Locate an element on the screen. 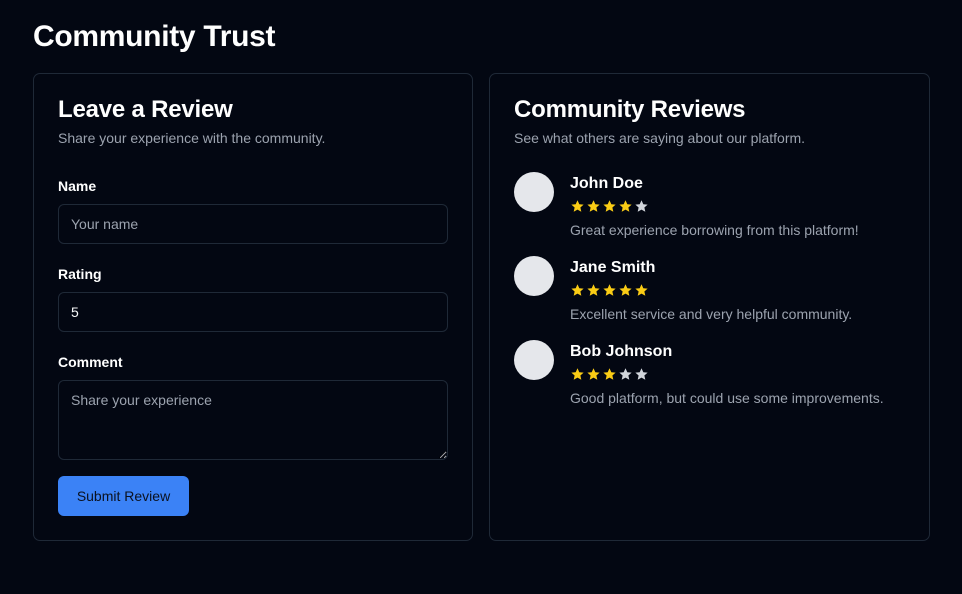  rating-input is located at coordinates (253, 312).